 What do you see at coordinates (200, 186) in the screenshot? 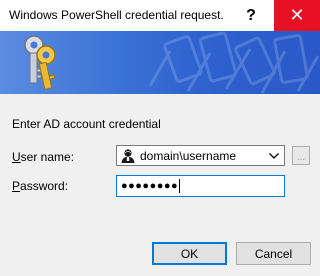
I see `password-input: ●●●●●●●●` at bounding box center [200, 186].